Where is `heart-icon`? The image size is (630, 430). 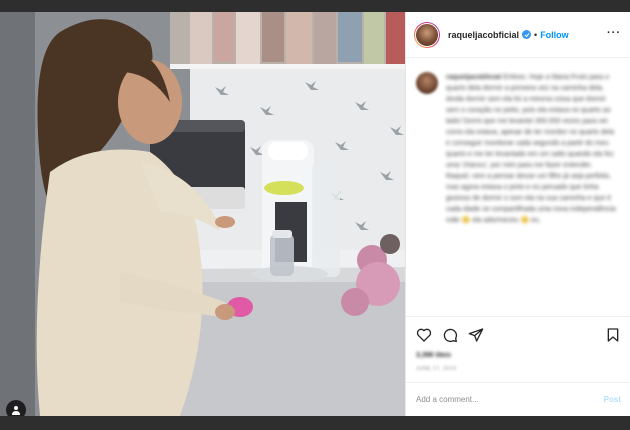 heart-icon is located at coordinates (424, 335).